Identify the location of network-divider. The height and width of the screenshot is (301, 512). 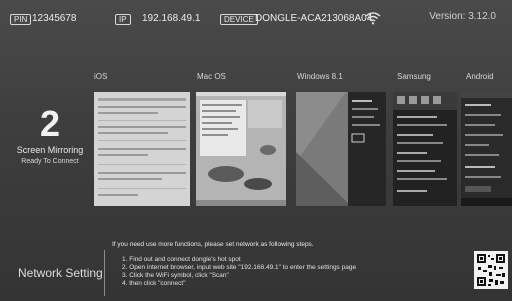
(104, 273).